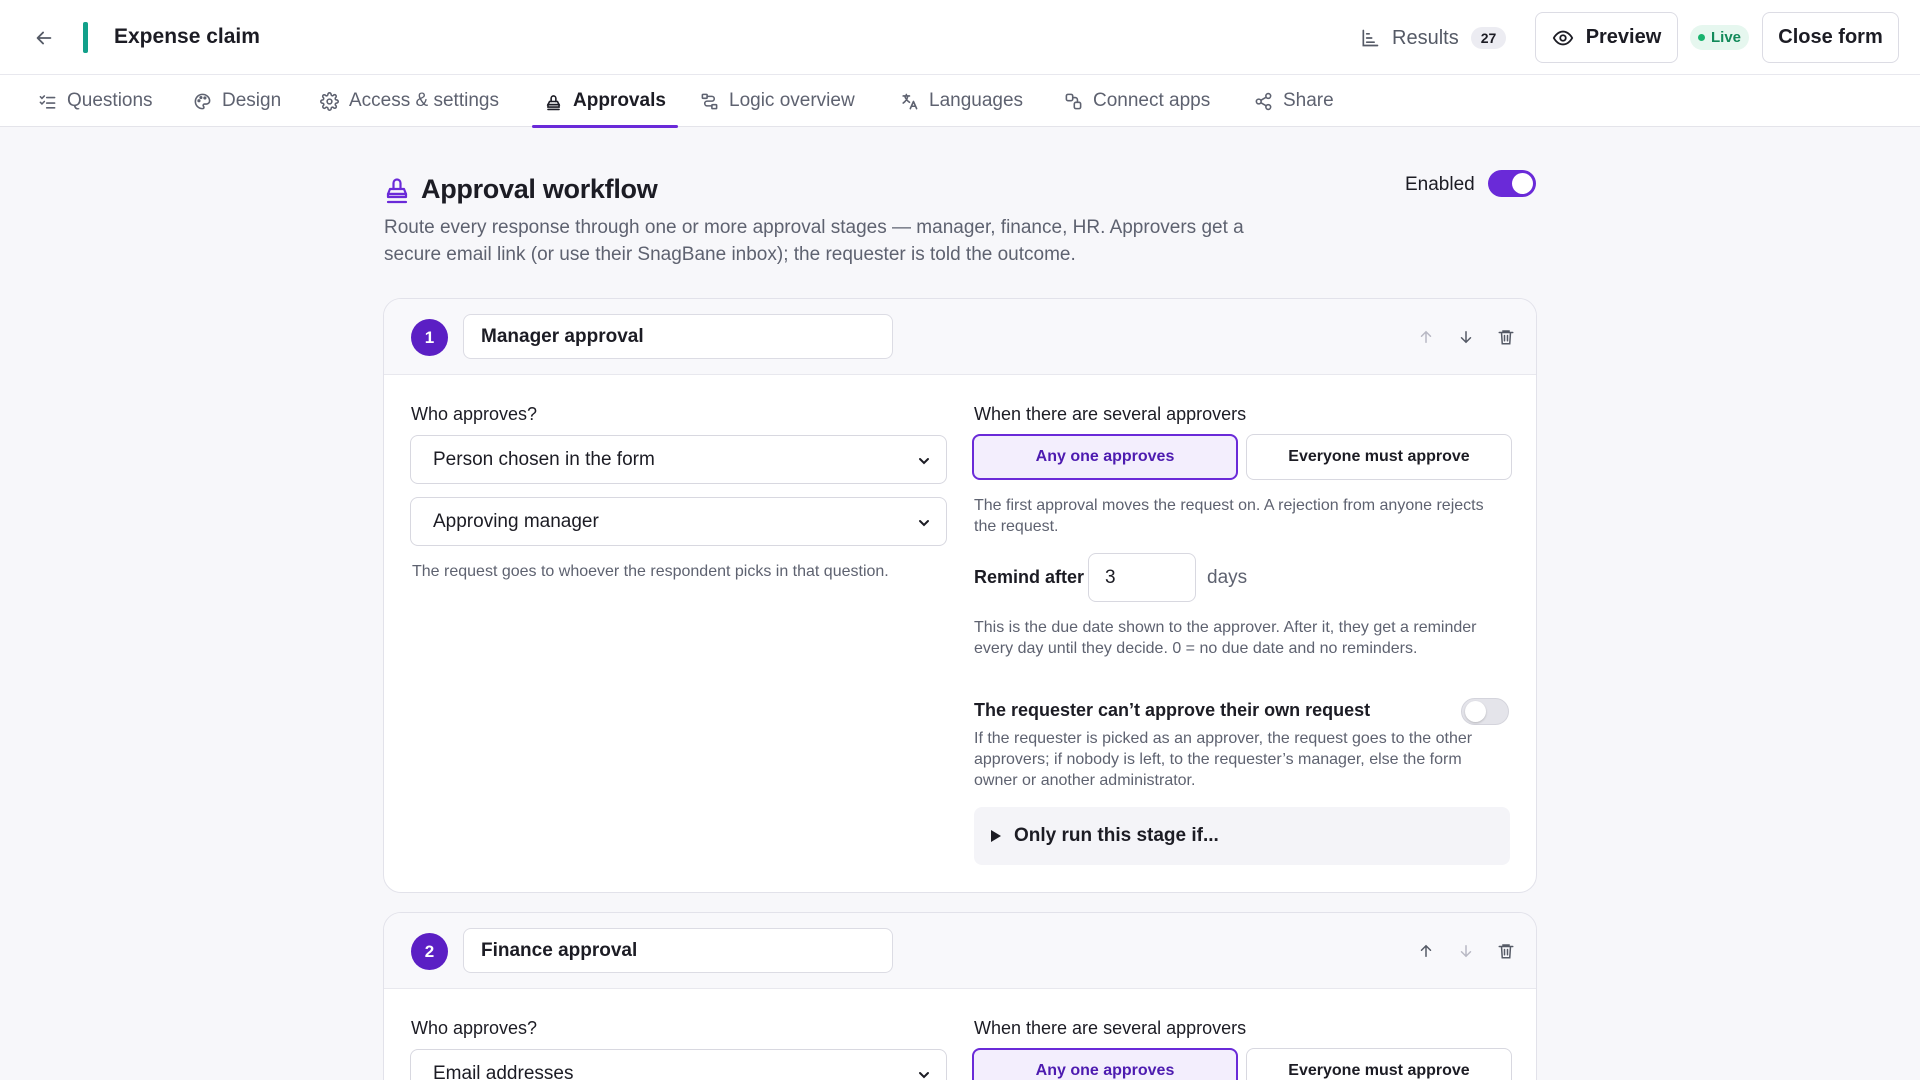  Describe the element at coordinates (1142, 577) in the screenshot. I see `remind-days-input` at that location.